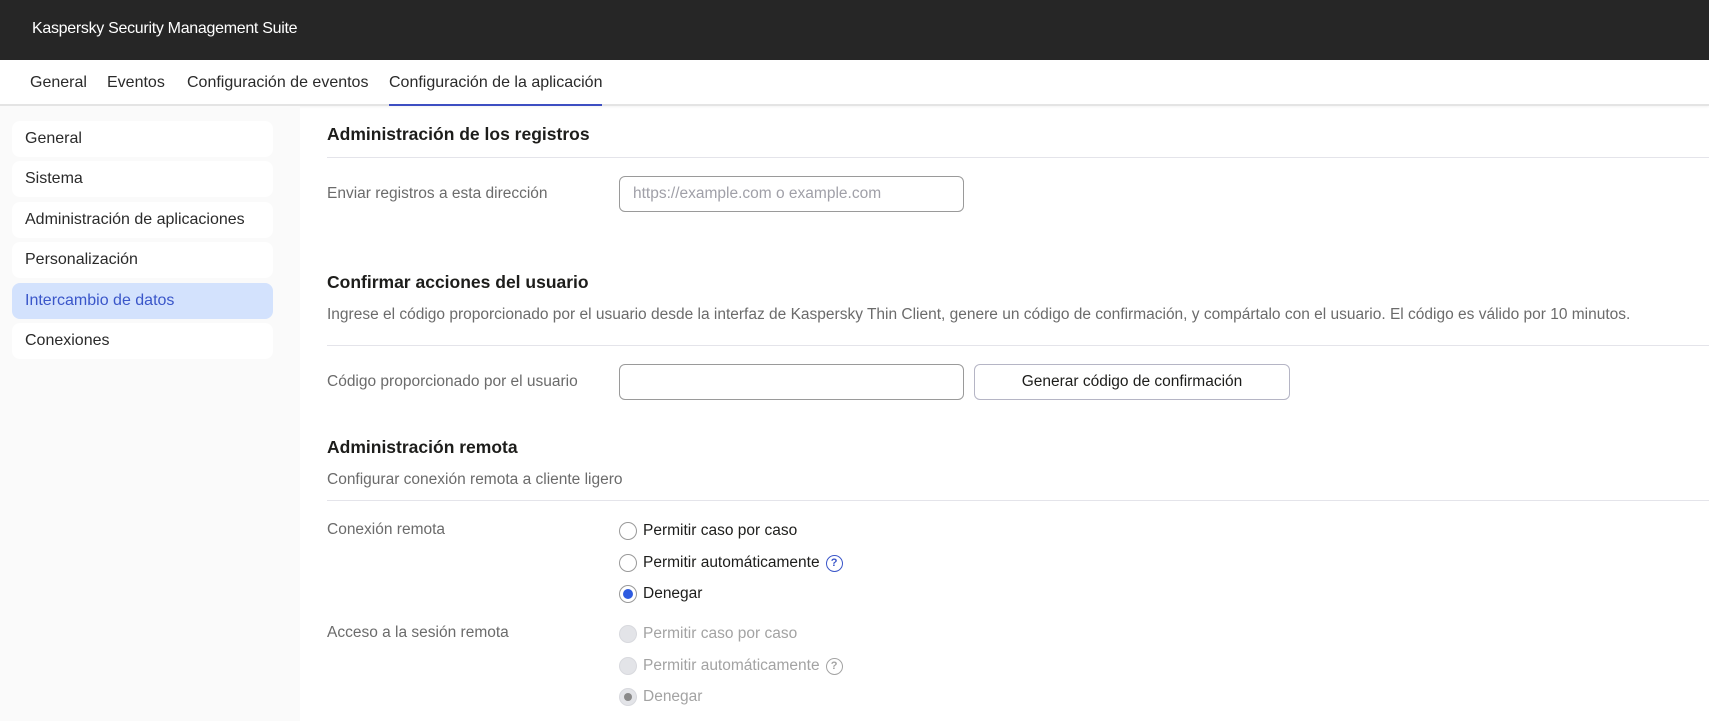  I want to click on radio-connection-automatic: Permitir automáticamente?, so click(731, 563).